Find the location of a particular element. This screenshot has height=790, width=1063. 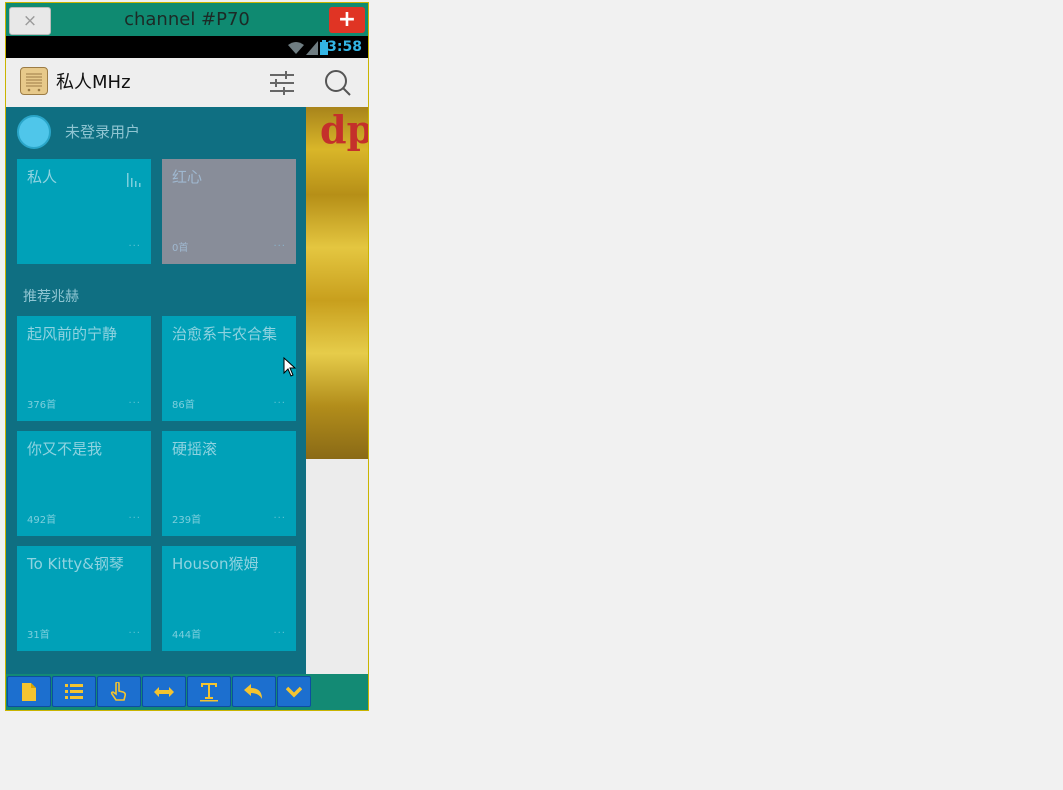

channel-tile: 治愈系卡农合集 86首 ··· is located at coordinates (229, 368).